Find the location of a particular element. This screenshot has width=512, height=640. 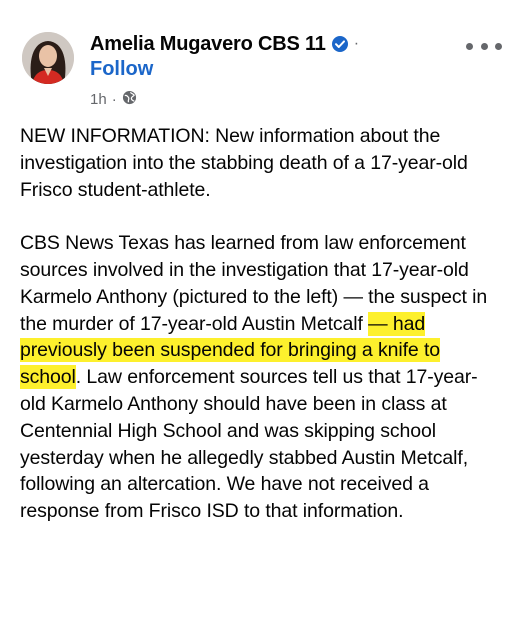

post-meta: 1h · is located at coordinates (113, 99).